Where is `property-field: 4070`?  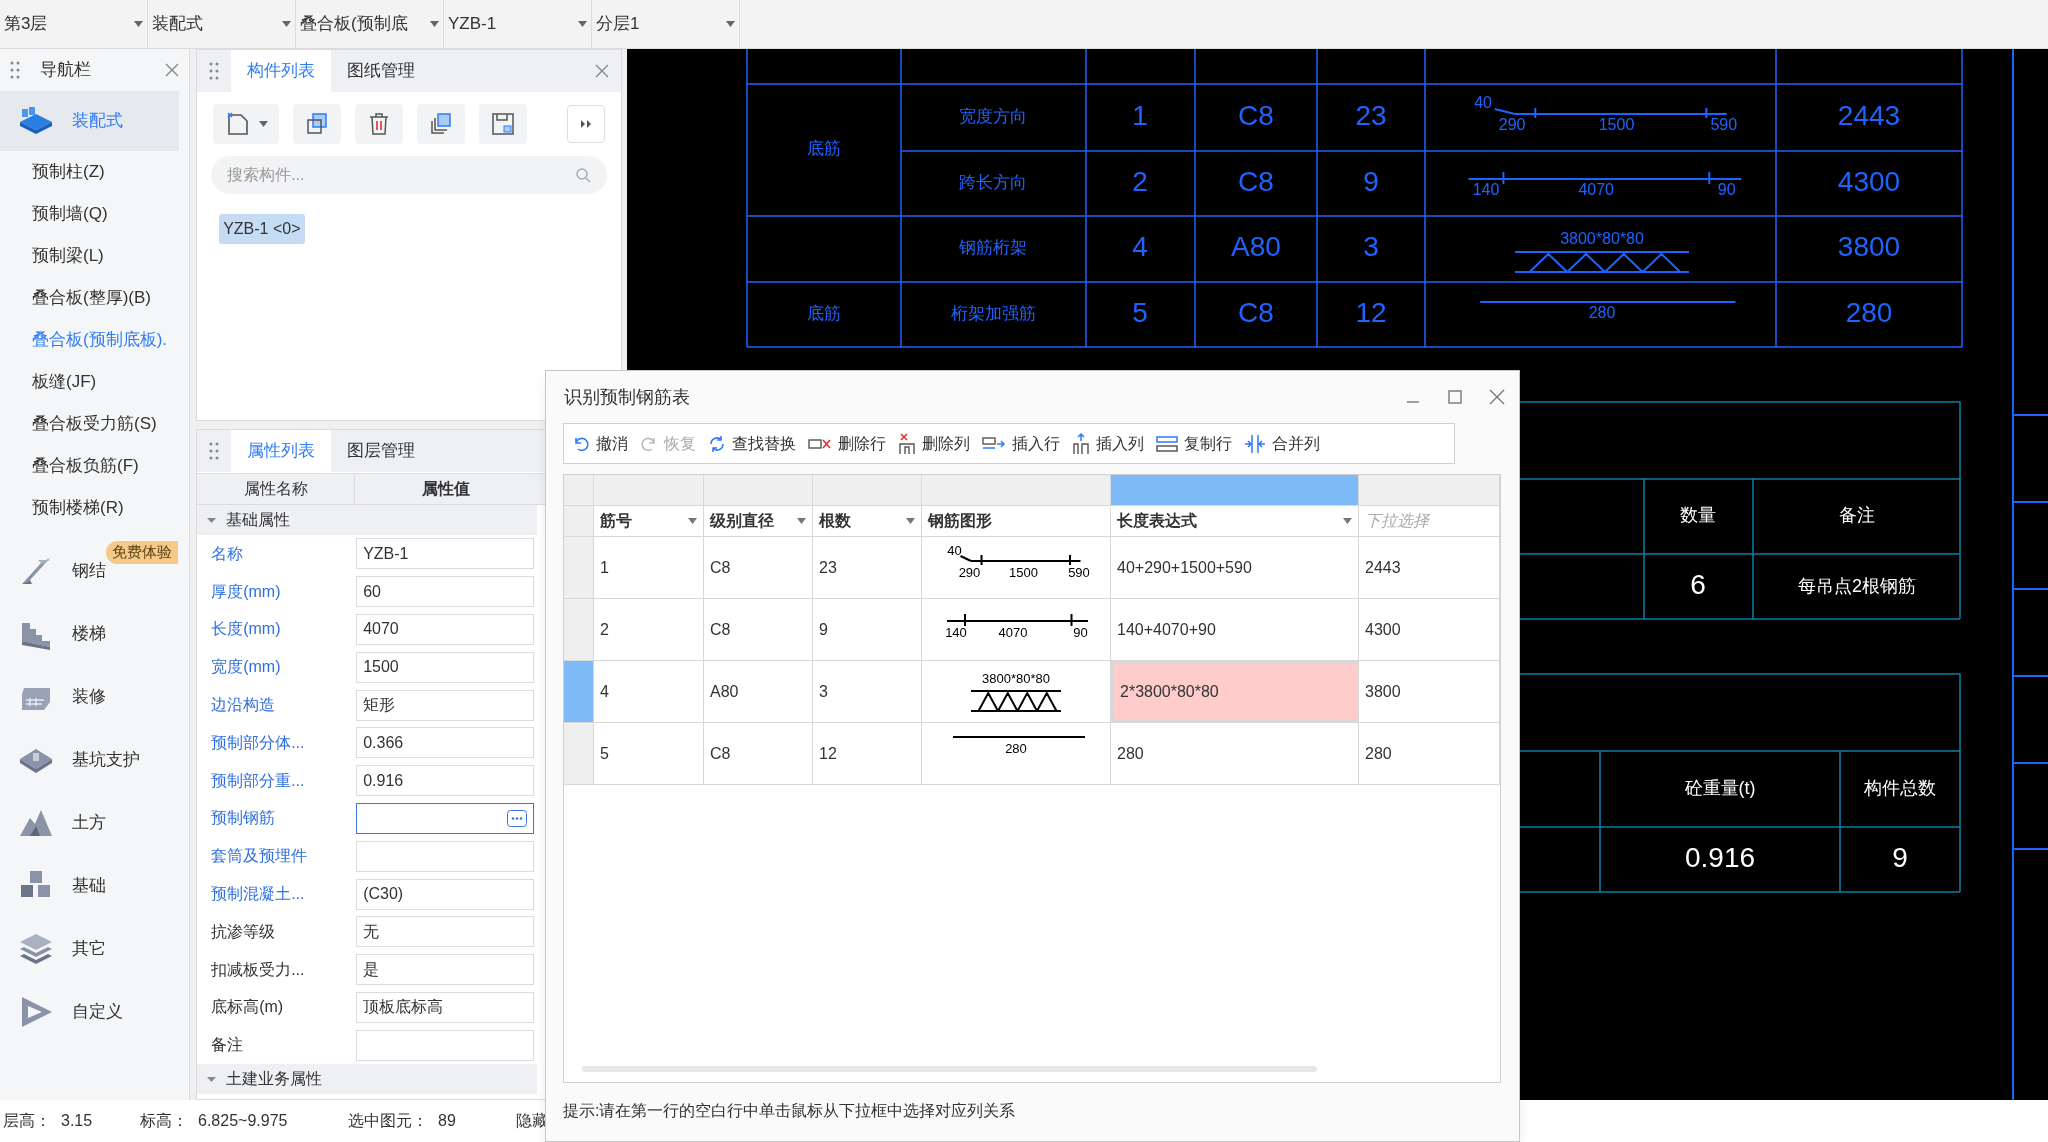
property-field: 4070 is located at coordinates (445, 629).